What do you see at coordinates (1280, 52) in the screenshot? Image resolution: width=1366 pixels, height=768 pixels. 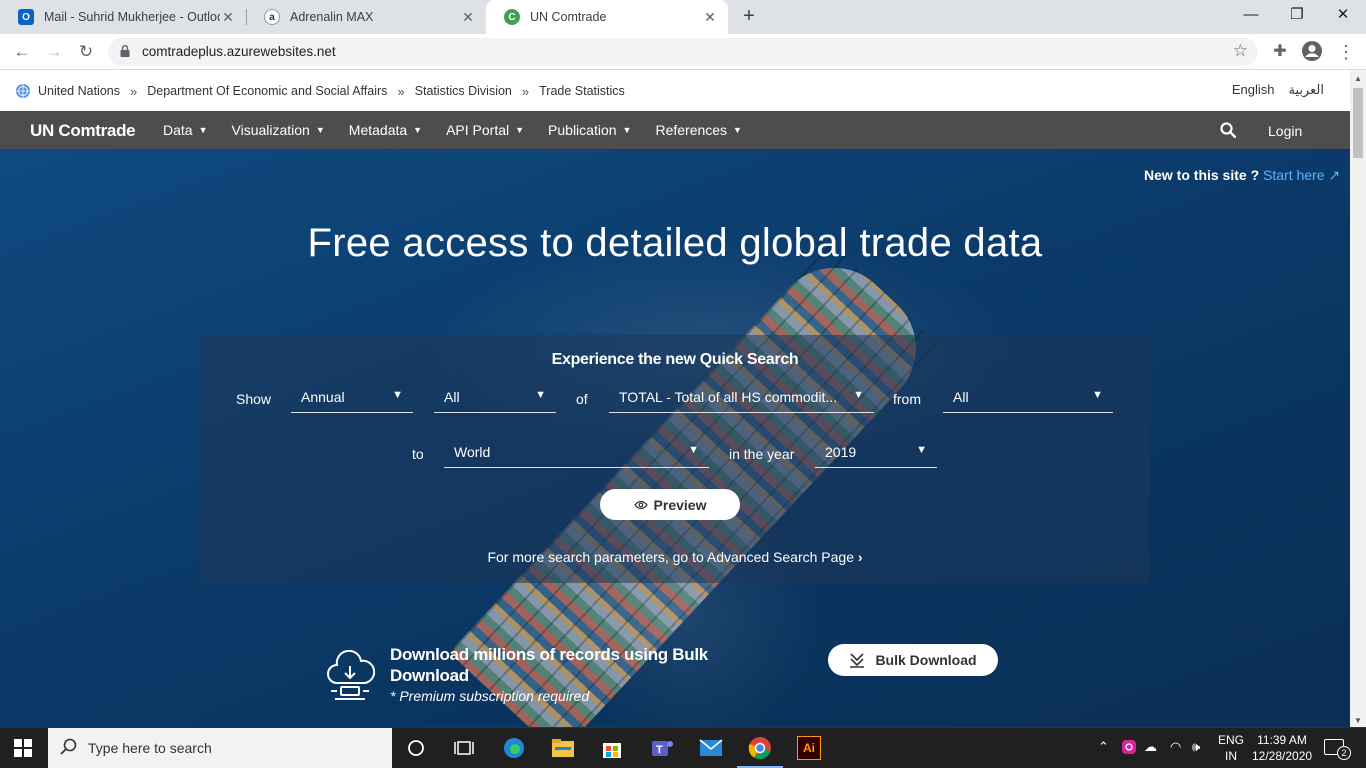 I see `extensions-icon: ✚` at bounding box center [1280, 52].